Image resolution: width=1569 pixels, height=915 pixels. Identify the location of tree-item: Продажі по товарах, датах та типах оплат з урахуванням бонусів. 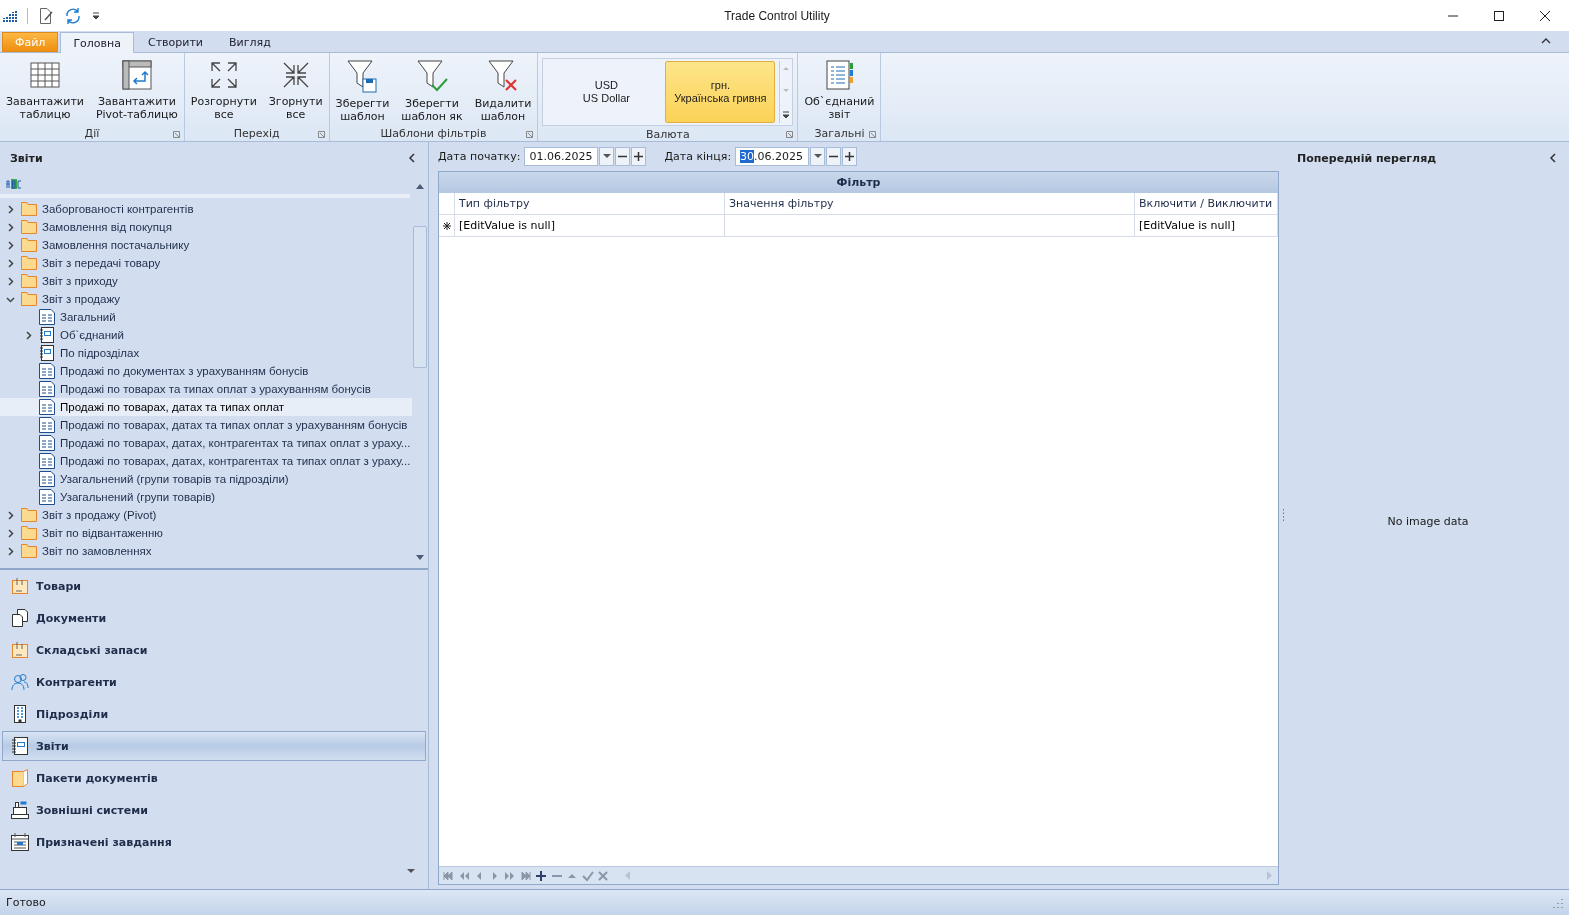
(206, 425).